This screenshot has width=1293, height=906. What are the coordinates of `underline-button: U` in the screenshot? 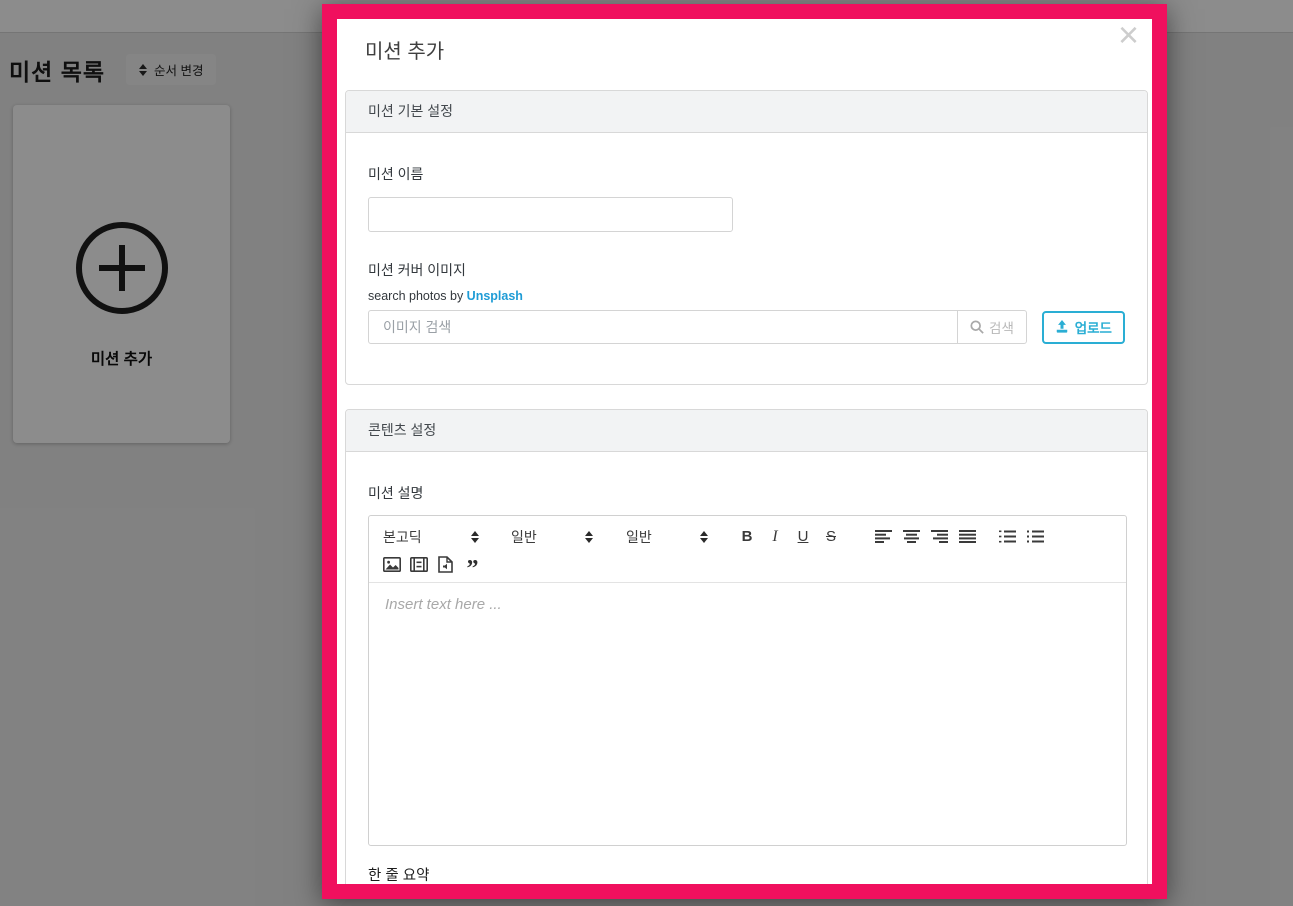 It's located at (803, 536).